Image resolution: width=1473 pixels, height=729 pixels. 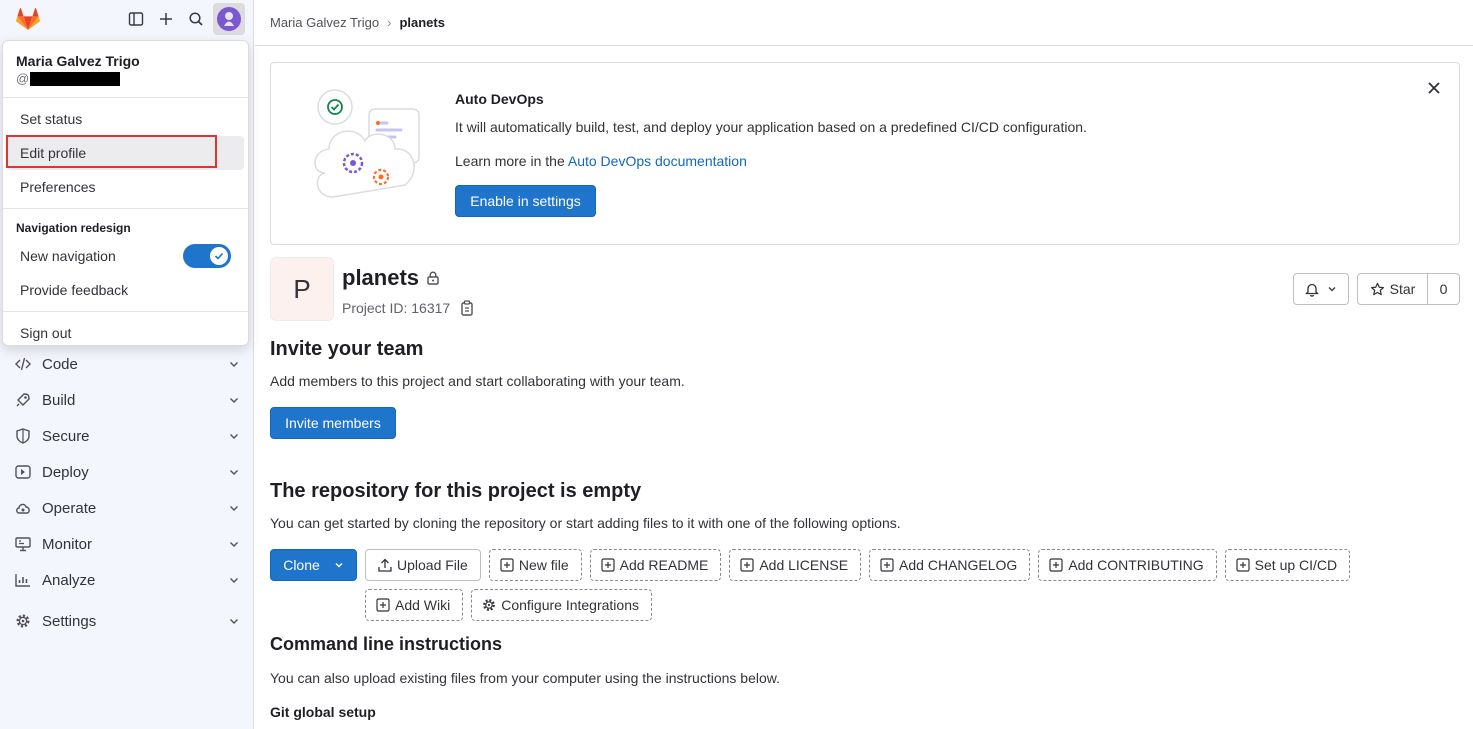 What do you see at coordinates (23, 580) in the screenshot?
I see `chart-icon` at bounding box center [23, 580].